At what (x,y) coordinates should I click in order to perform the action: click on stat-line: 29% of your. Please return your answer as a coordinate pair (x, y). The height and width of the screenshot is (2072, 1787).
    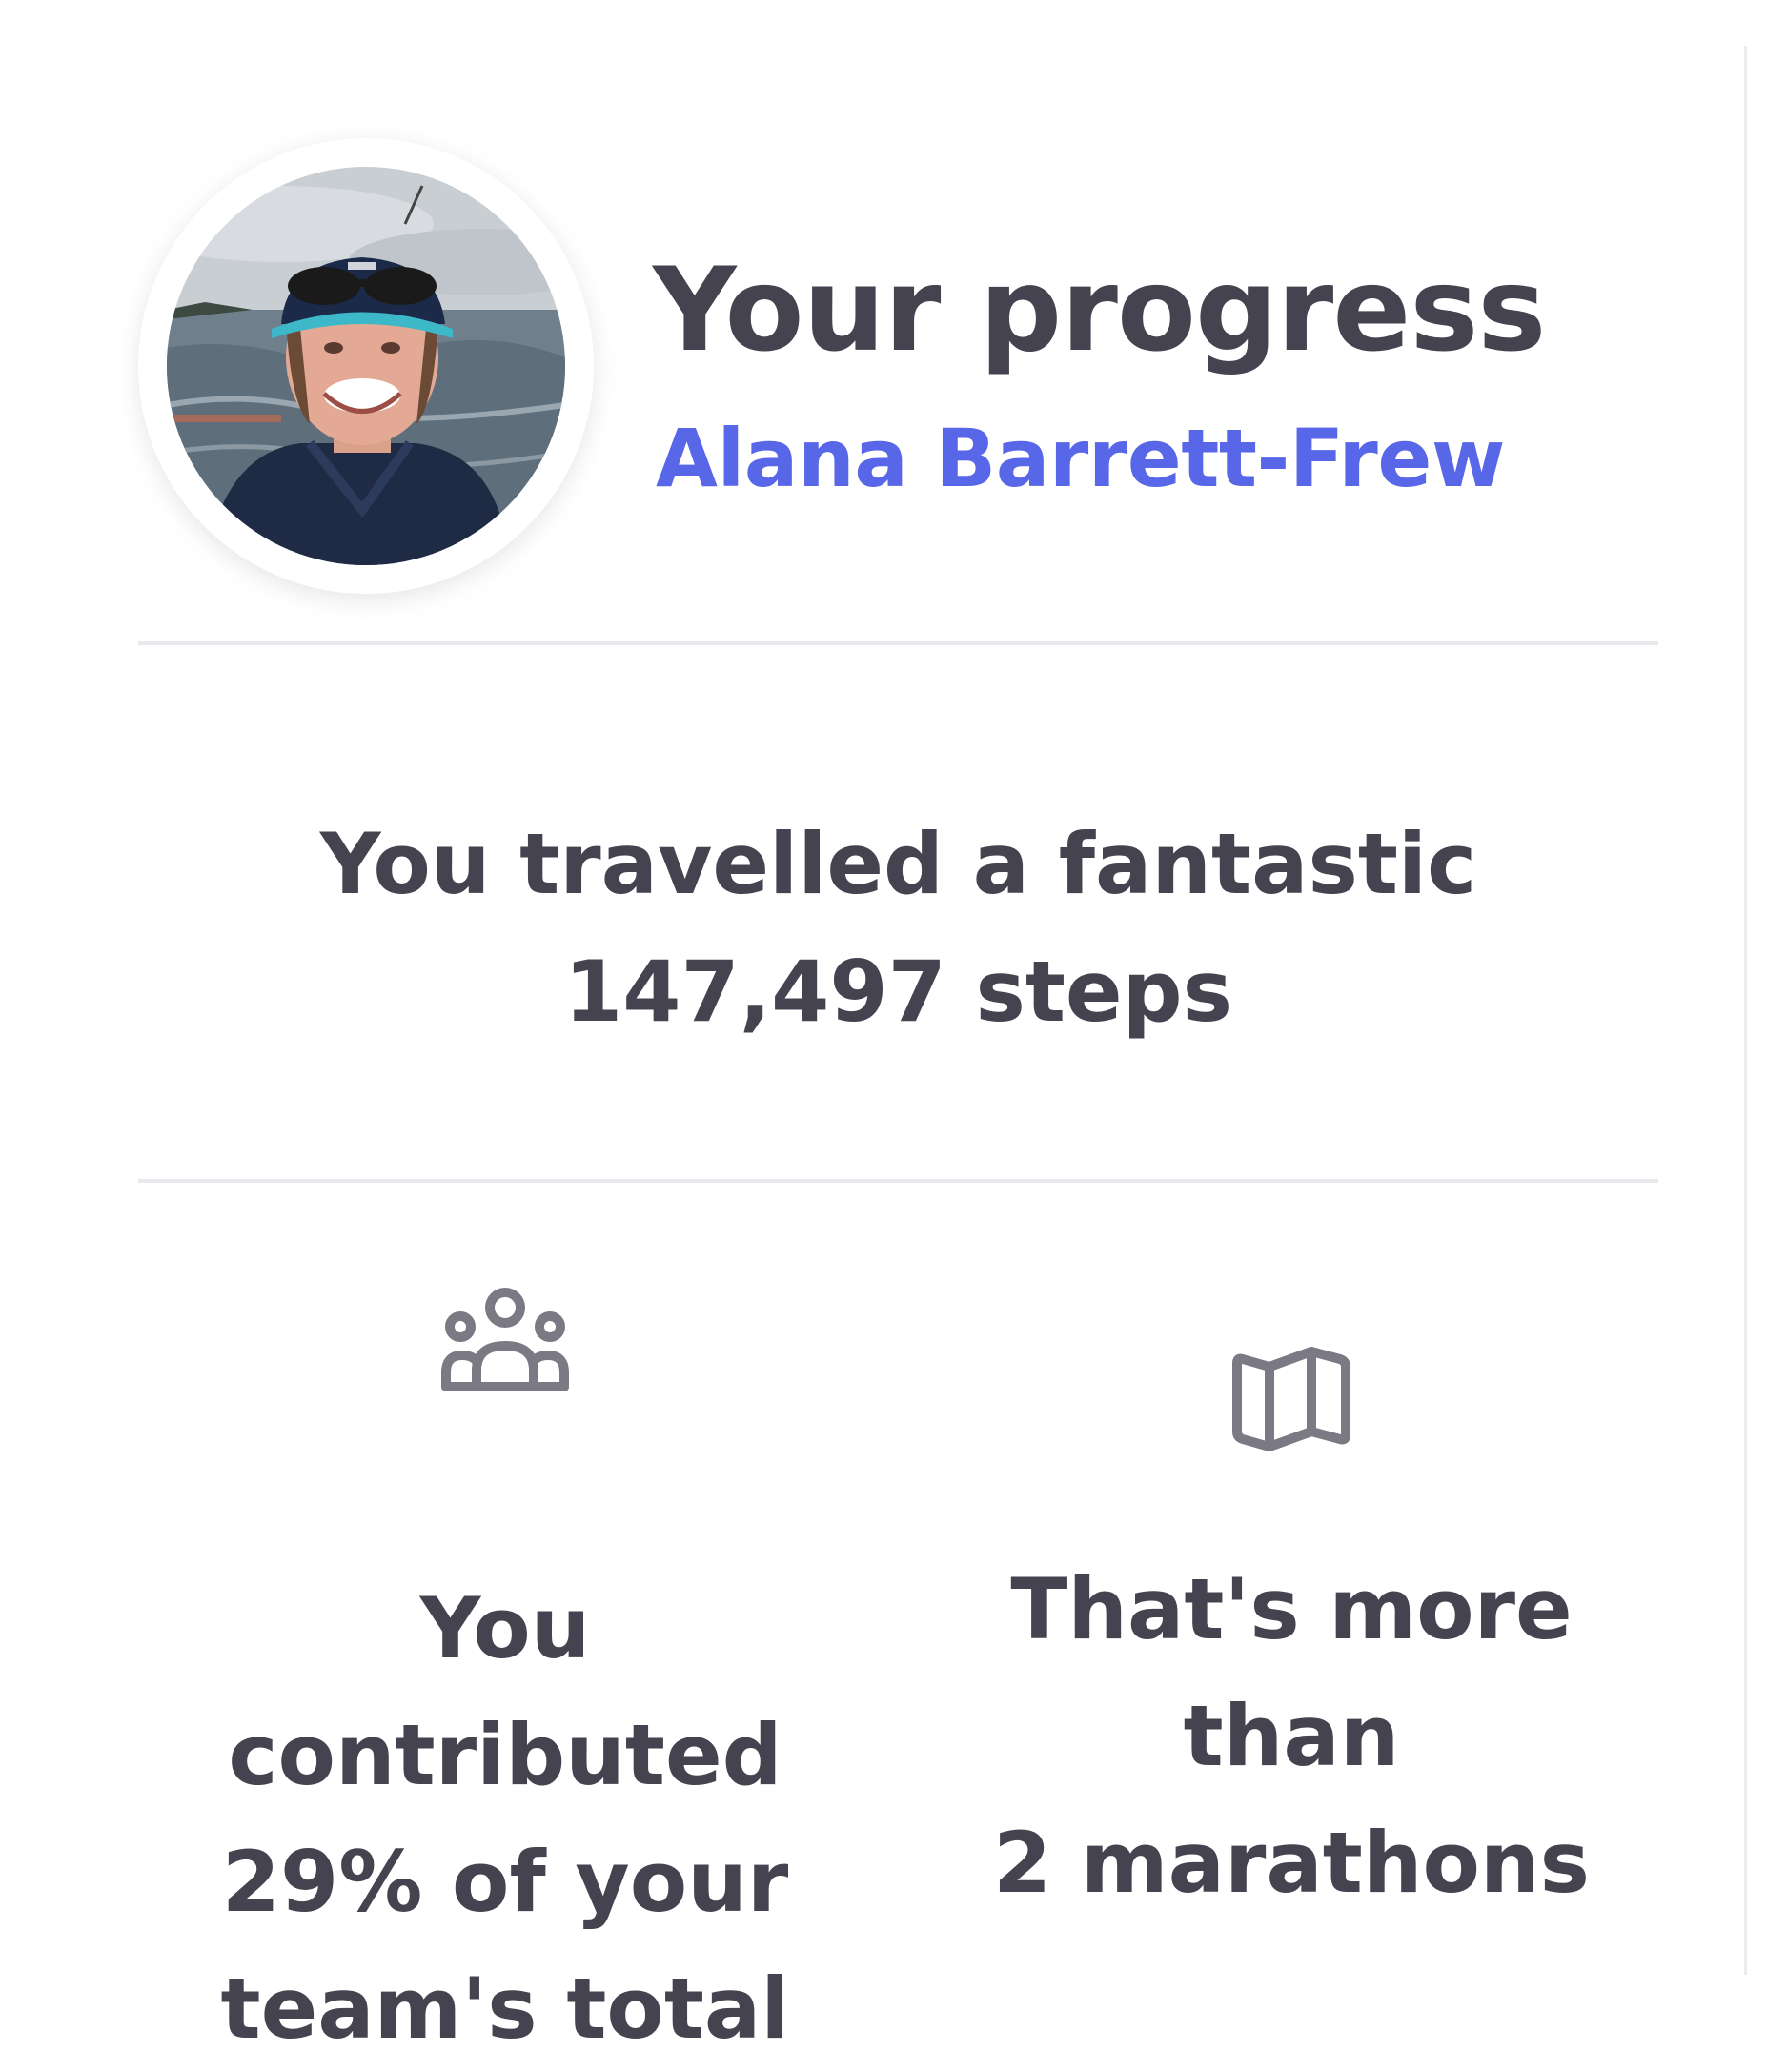
    Looking at the image, I should click on (505, 1882).